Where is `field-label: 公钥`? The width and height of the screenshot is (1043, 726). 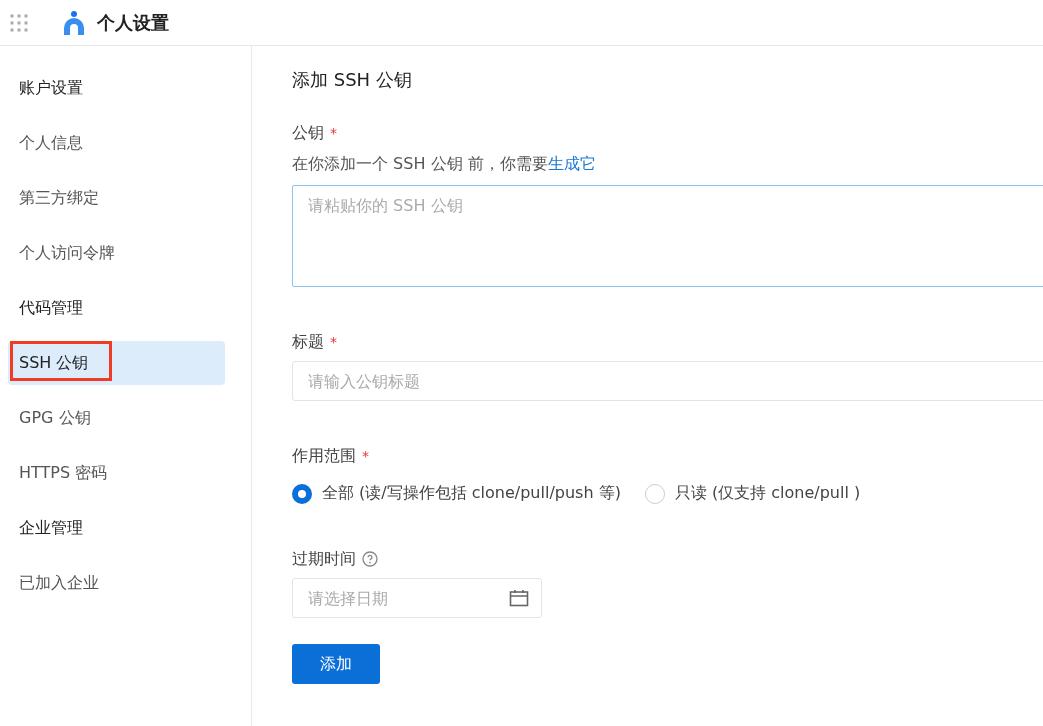
field-label: 公钥 is located at coordinates (308, 133).